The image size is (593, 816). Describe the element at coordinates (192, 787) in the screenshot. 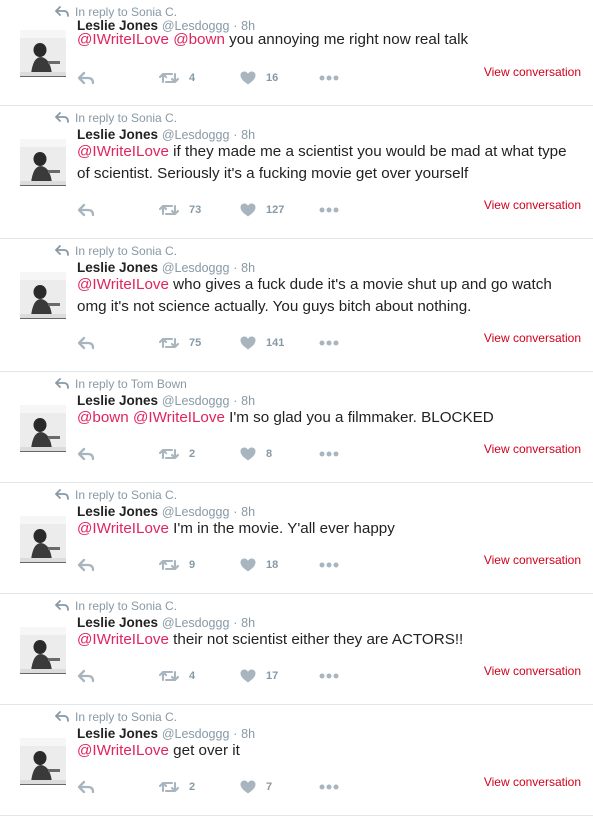

I see `retweet-count: 2` at that location.